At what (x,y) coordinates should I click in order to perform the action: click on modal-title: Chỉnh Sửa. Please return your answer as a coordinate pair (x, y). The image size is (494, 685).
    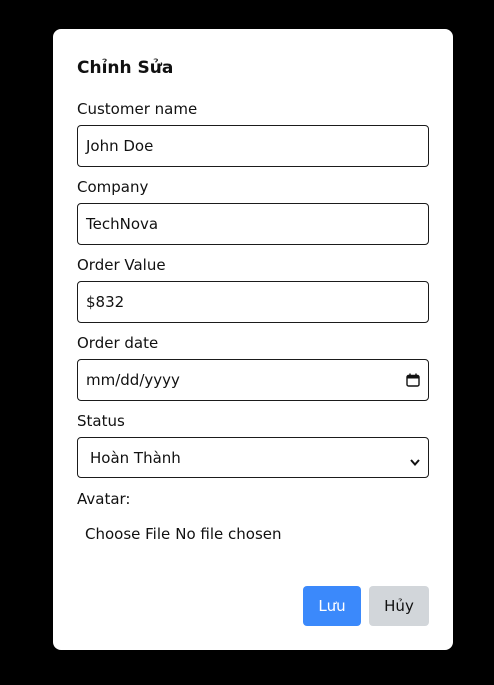
    Looking at the image, I should click on (125, 68).